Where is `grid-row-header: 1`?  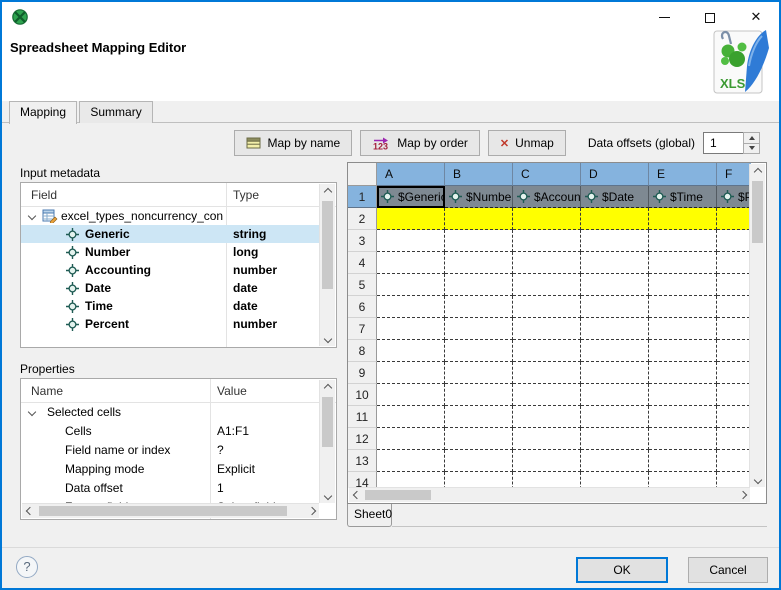 grid-row-header: 1 is located at coordinates (362, 197).